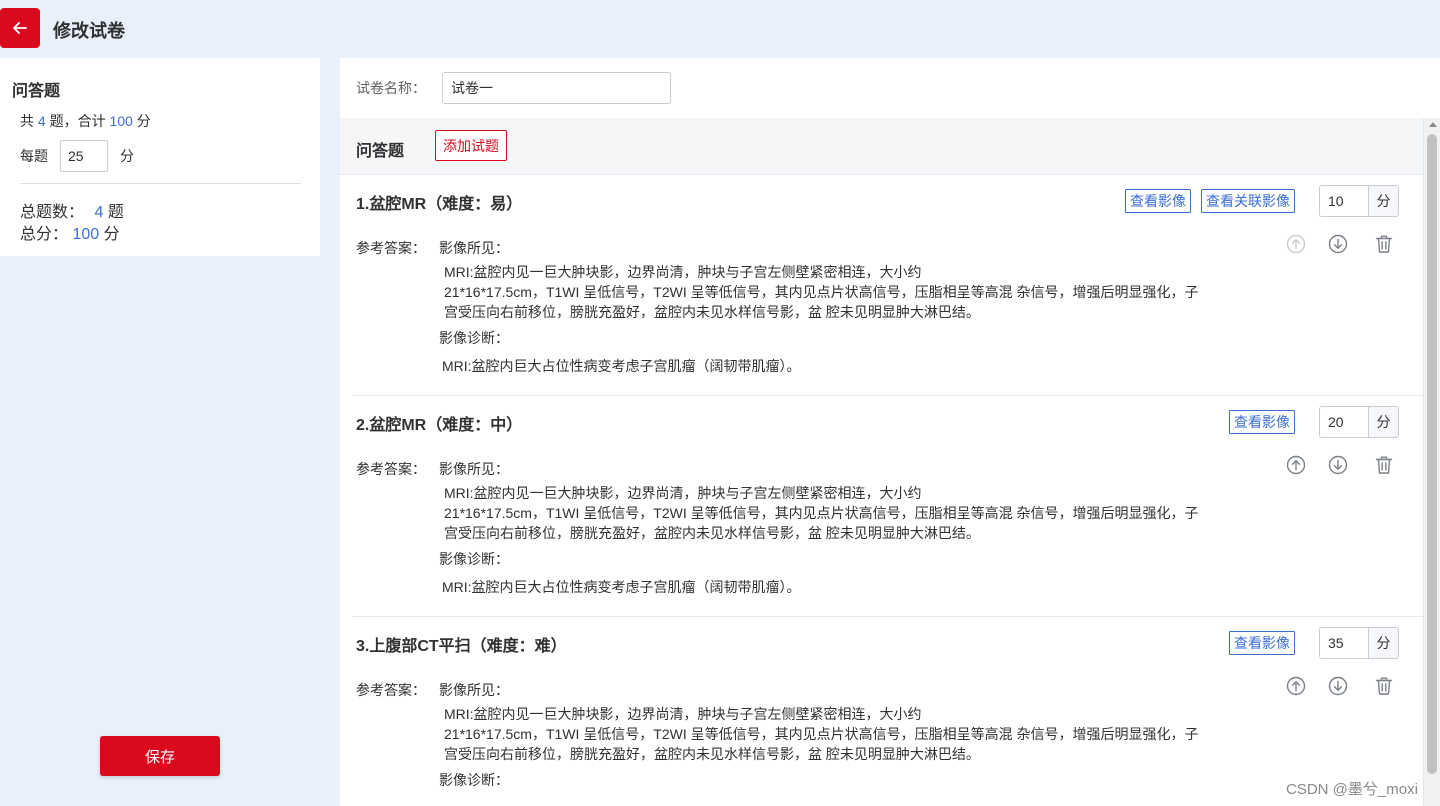 This screenshot has height=806, width=1440. Describe the element at coordinates (121, 121) in the screenshot. I see `summary-score: 100` at that location.